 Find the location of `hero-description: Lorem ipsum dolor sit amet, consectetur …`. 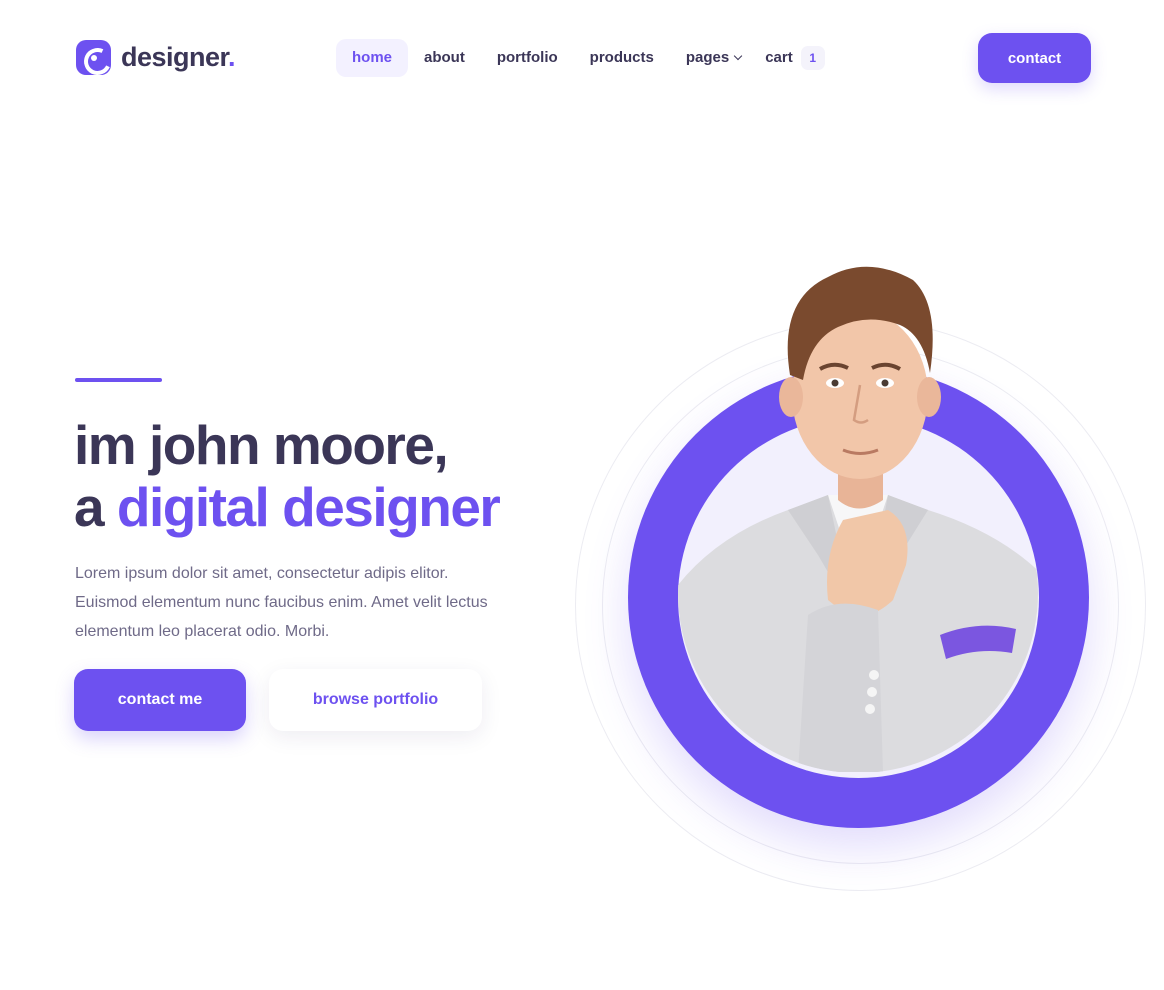

hero-description: Lorem ipsum dolor sit amet, consectetur … is located at coordinates (281, 602).